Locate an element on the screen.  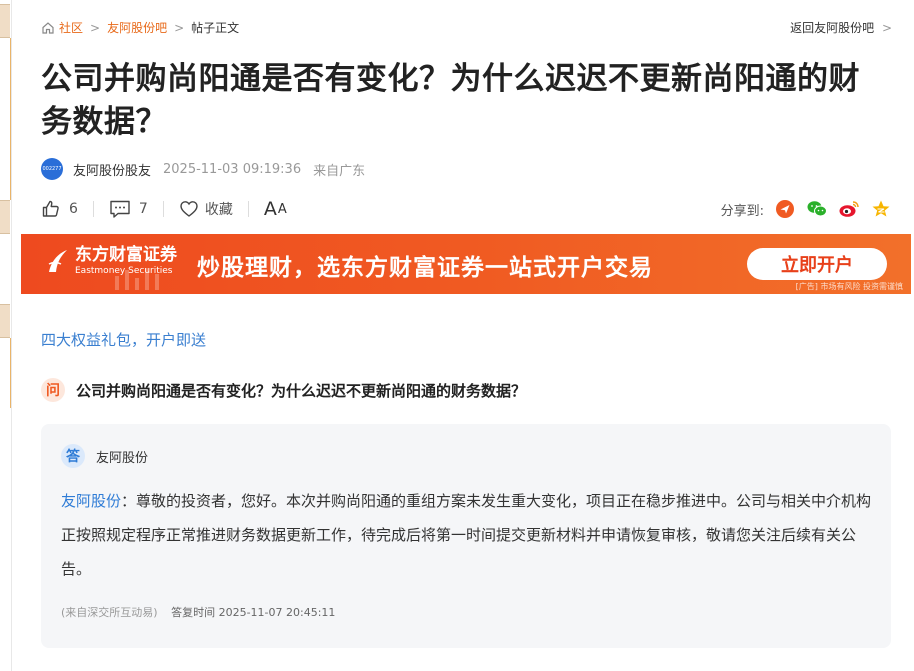
comment-button: 7 is located at coordinates (128, 209).